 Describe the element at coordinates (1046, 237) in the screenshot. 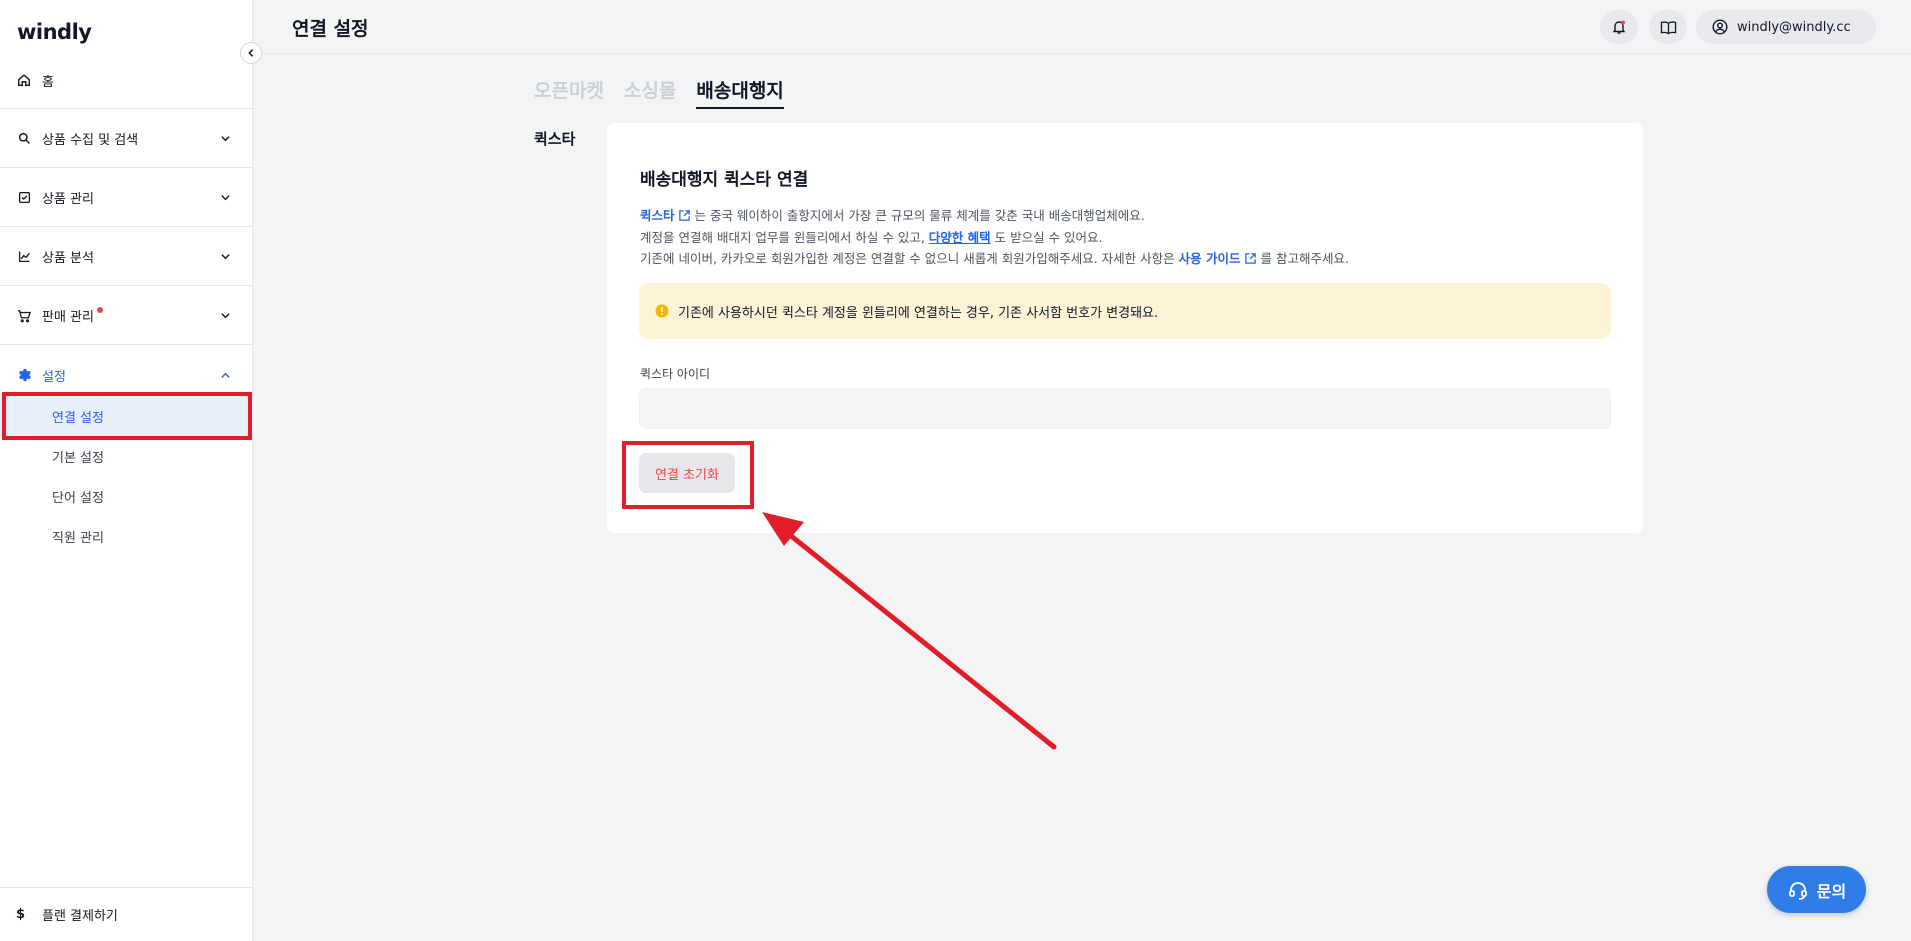

I see `description-text: 도 받으실 수 있어요.` at that location.